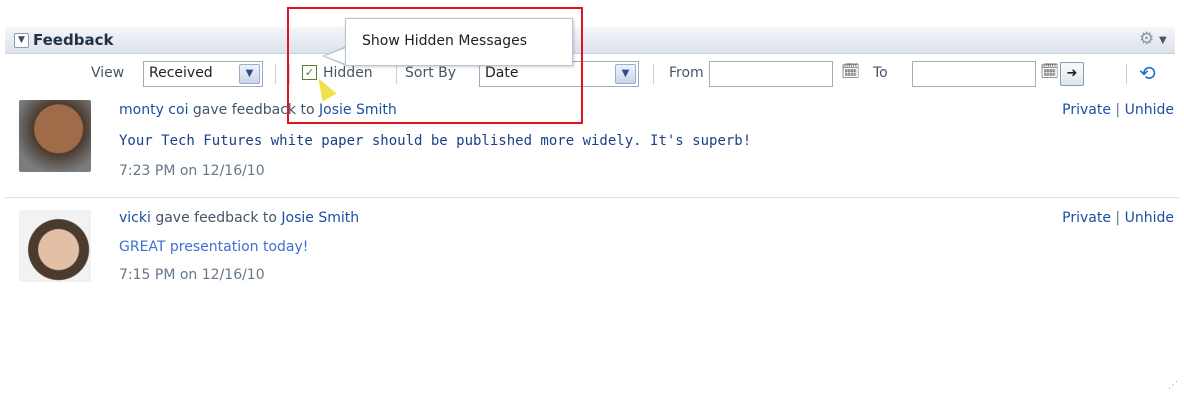 The image size is (1184, 396). I want to click on go-button: ➜, so click(1072, 74).